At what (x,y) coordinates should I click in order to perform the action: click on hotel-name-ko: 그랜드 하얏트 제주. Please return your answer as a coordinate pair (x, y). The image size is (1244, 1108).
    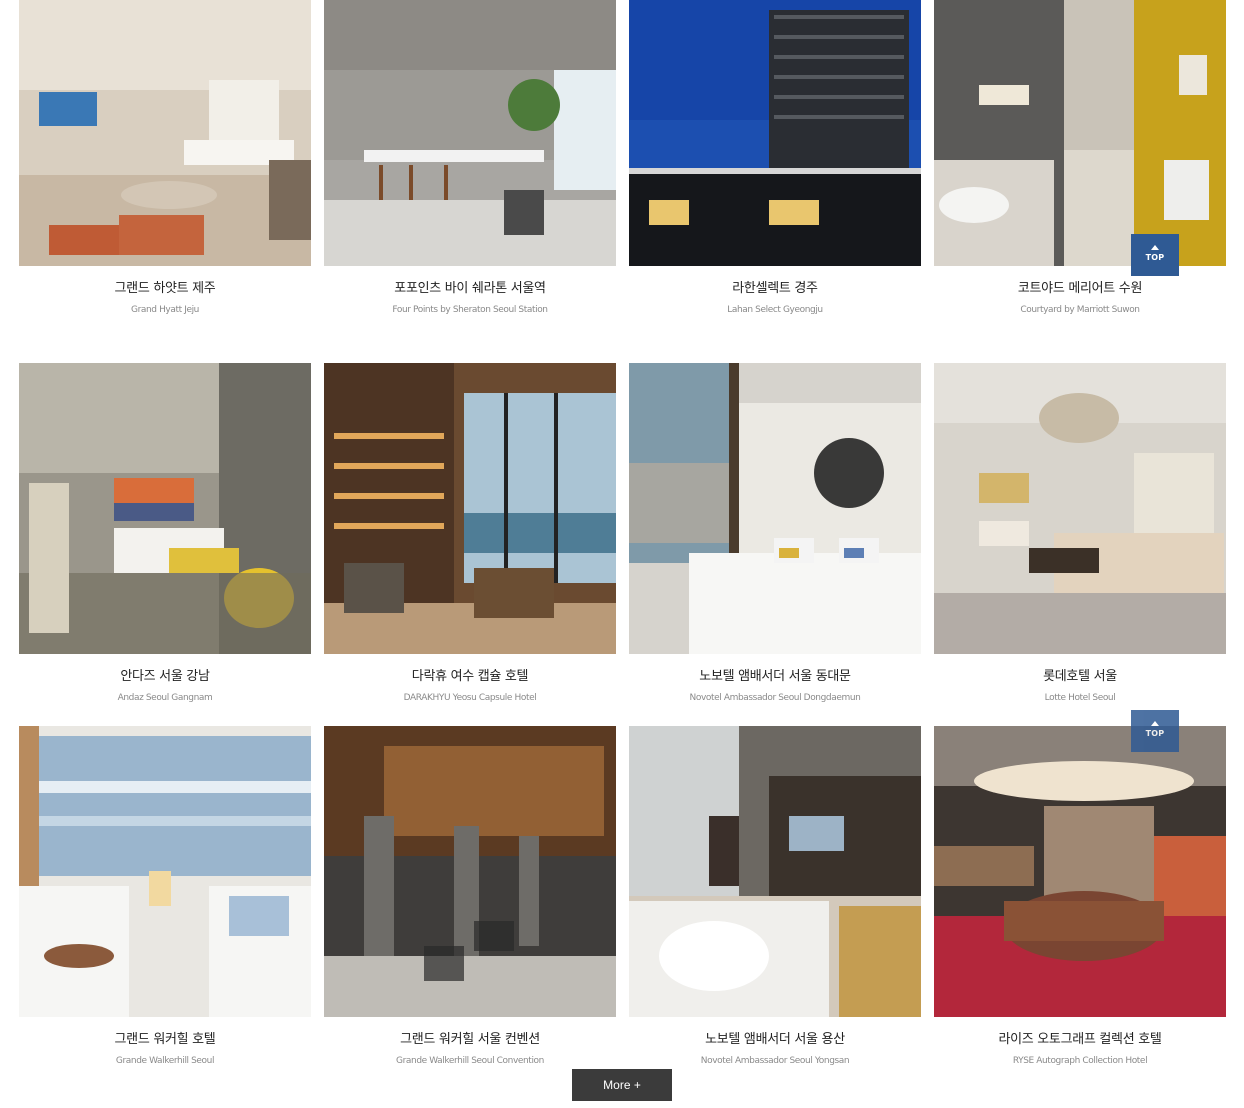
    Looking at the image, I should click on (165, 288).